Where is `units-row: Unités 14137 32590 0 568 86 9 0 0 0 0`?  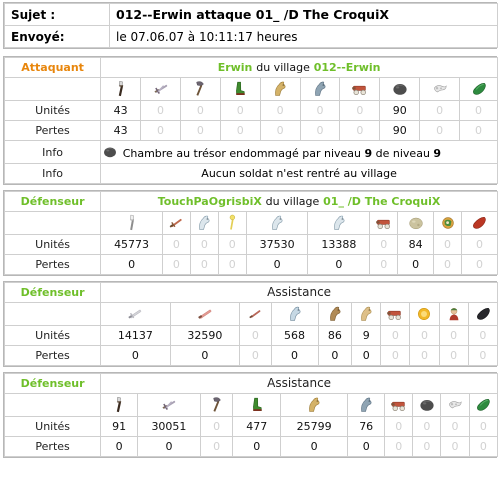 units-row: Unités 14137 32590 0 568 86 9 0 0 0 0 is located at coordinates (251, 335).